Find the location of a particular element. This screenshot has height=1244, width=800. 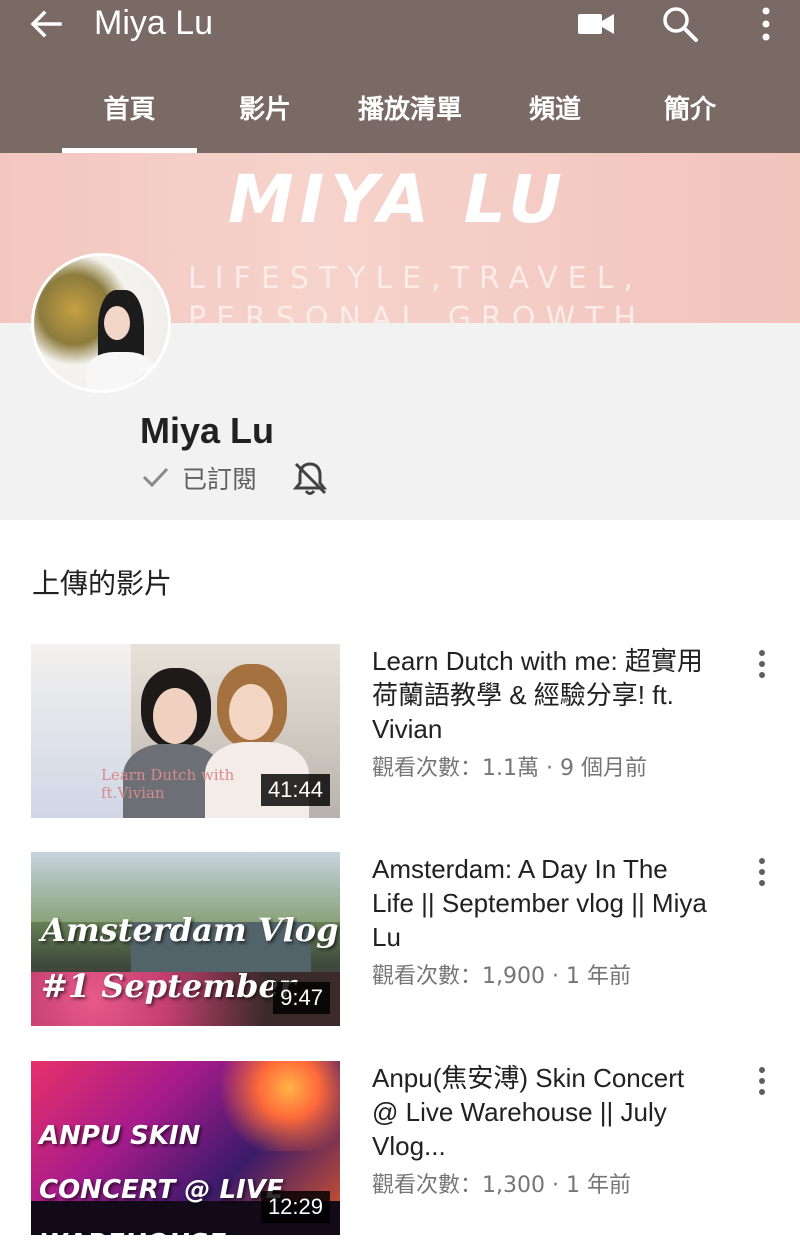

video-duration: 9:47 is located at coordinates (301, 998).